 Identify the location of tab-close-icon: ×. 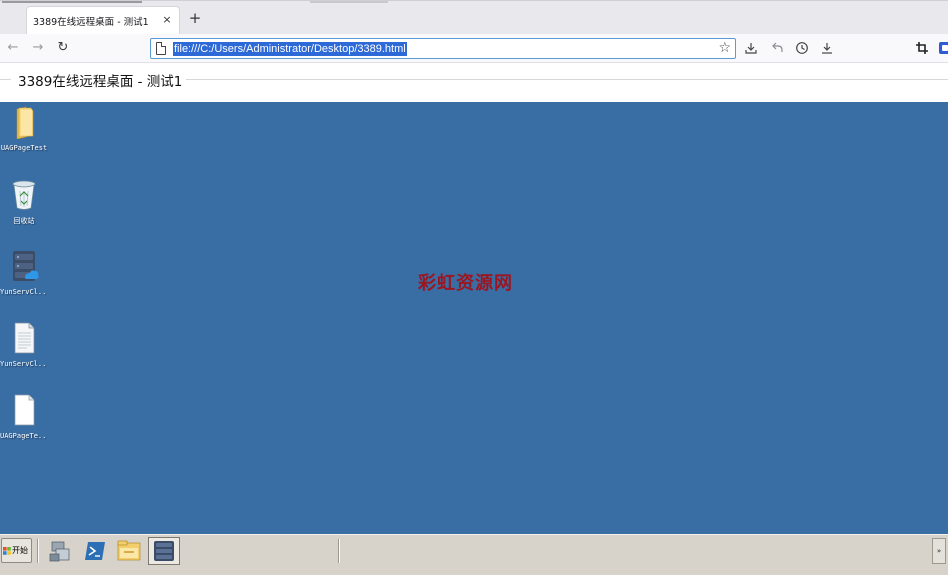
(167, 20).